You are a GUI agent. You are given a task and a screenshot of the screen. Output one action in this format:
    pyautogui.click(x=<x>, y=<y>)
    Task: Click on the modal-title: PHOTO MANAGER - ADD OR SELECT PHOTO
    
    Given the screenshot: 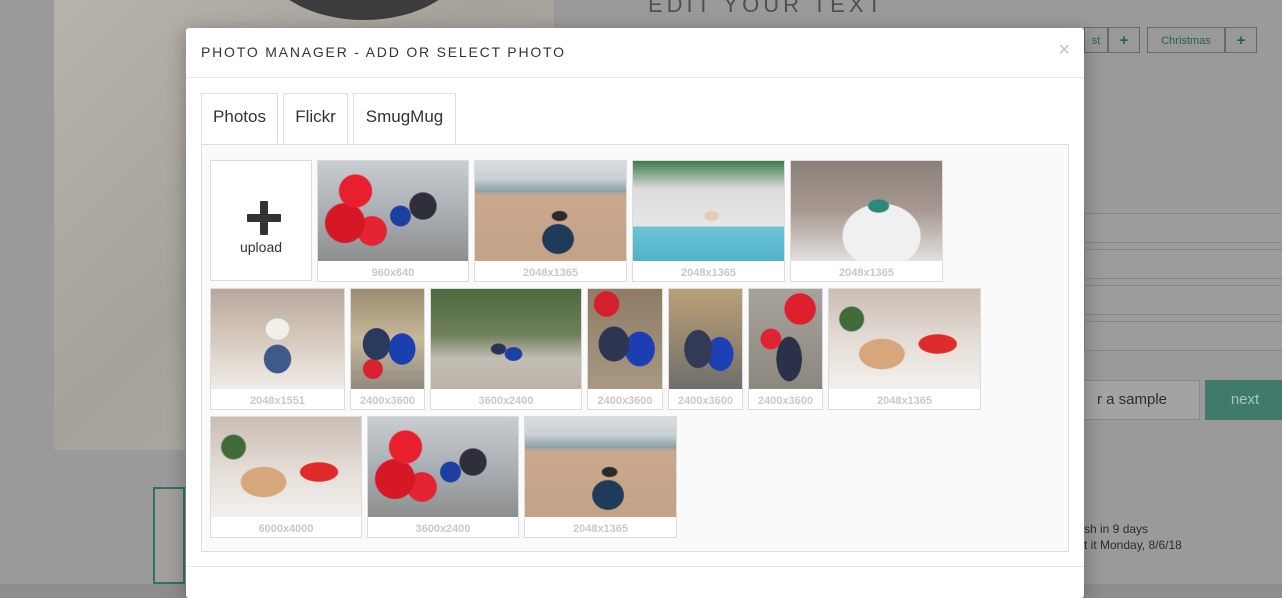 What is the action you would take?
    pyautogui.click(x=383, y=52)
    